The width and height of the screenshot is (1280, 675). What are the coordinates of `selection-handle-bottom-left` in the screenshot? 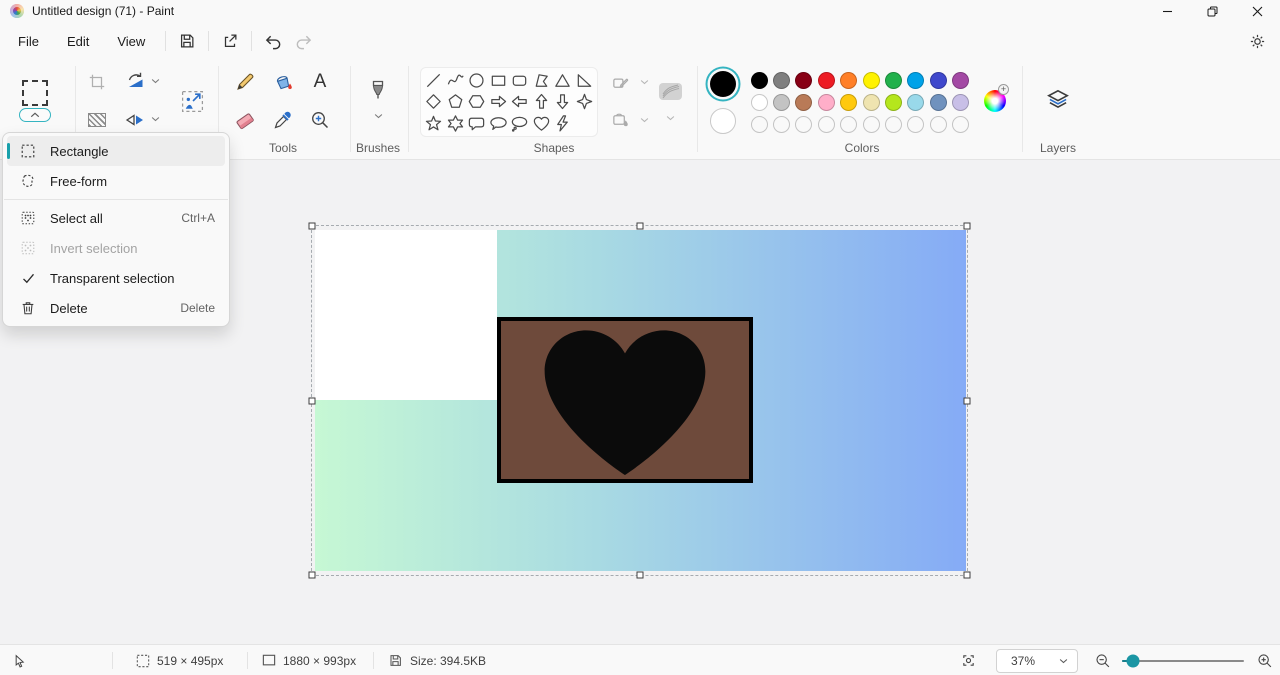 It's located at (312, 575).